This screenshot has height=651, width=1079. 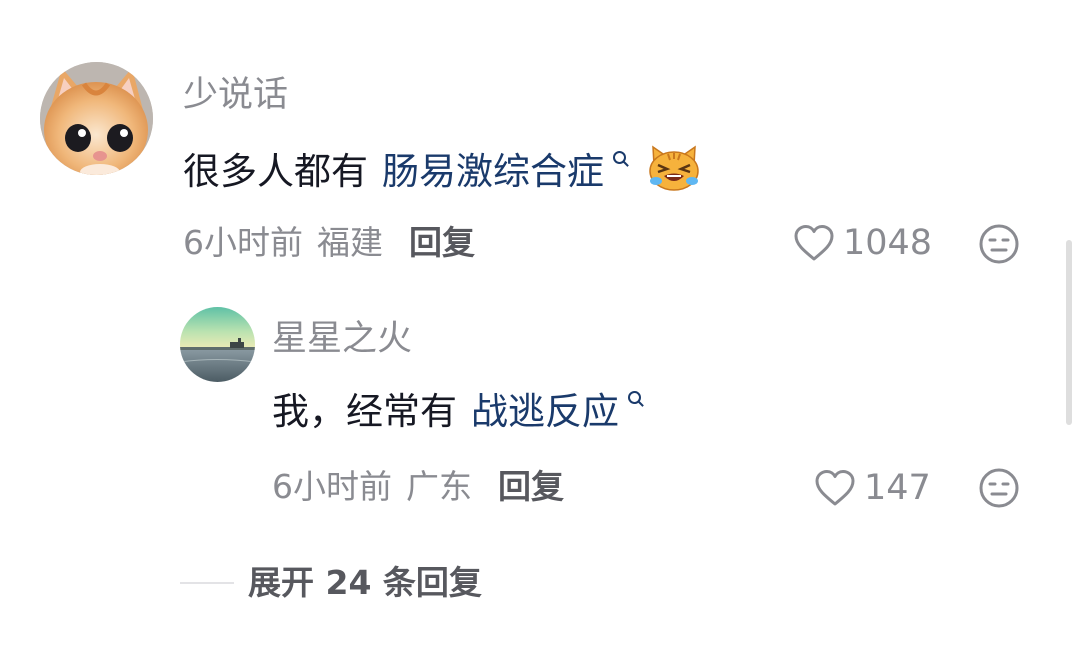 I want to click on reply-username: 星星之火, so click(x=342, y=339).